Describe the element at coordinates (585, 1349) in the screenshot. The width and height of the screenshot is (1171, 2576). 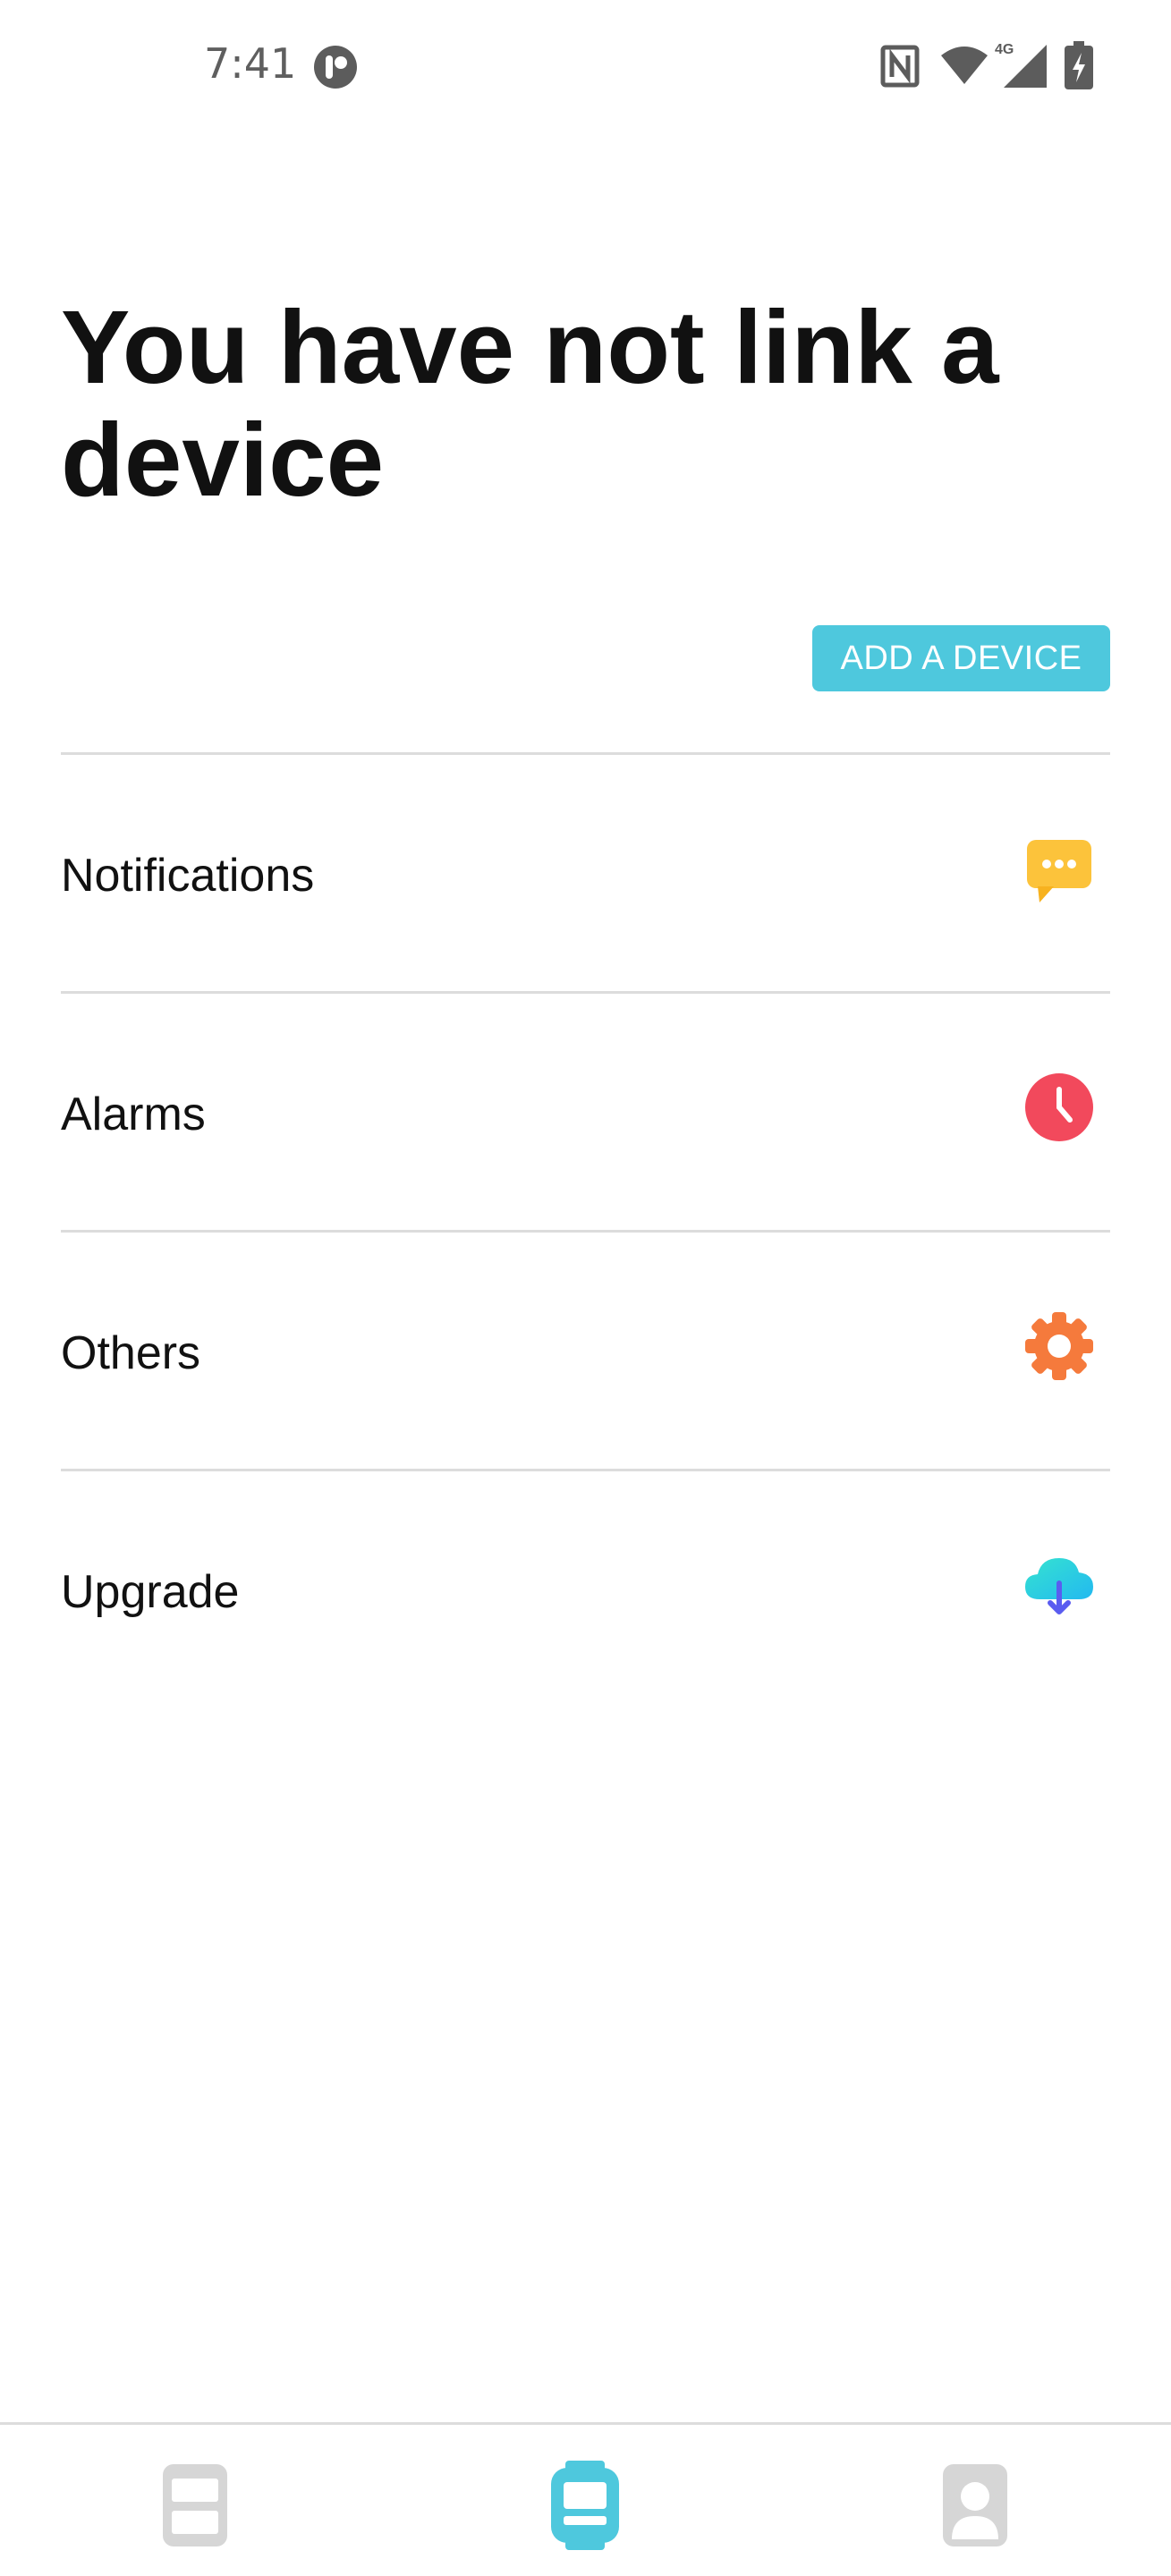
I see `menu-item-others: Others` at that location.